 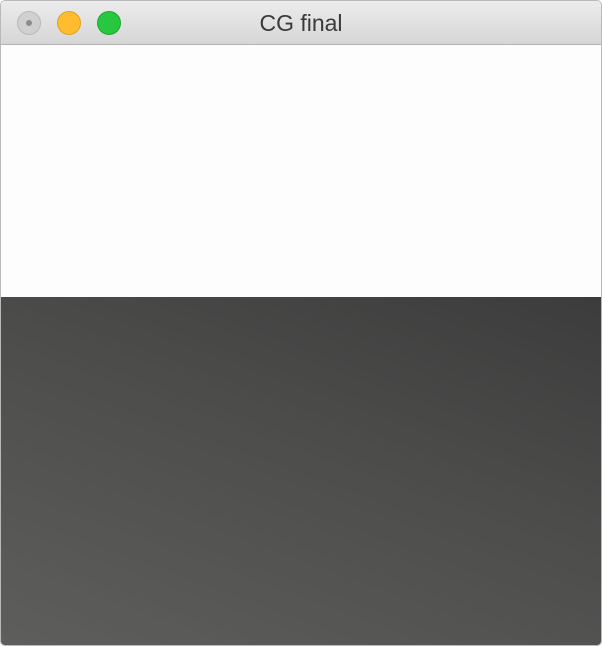 I want to click on title-bar: CG final, so click(x=301, y=23).